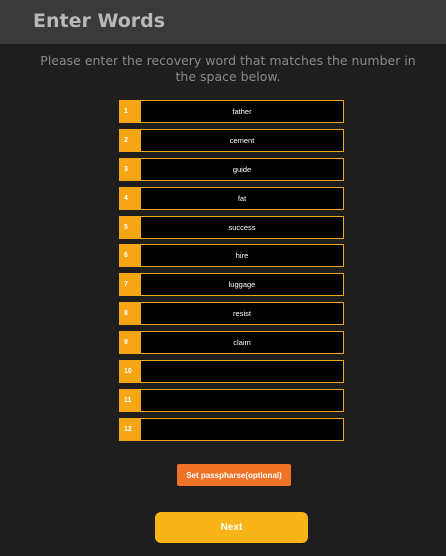  Describe the element at coordinates (99, 21) in the screenshot. I see `page-title: Enter Words` at that location.